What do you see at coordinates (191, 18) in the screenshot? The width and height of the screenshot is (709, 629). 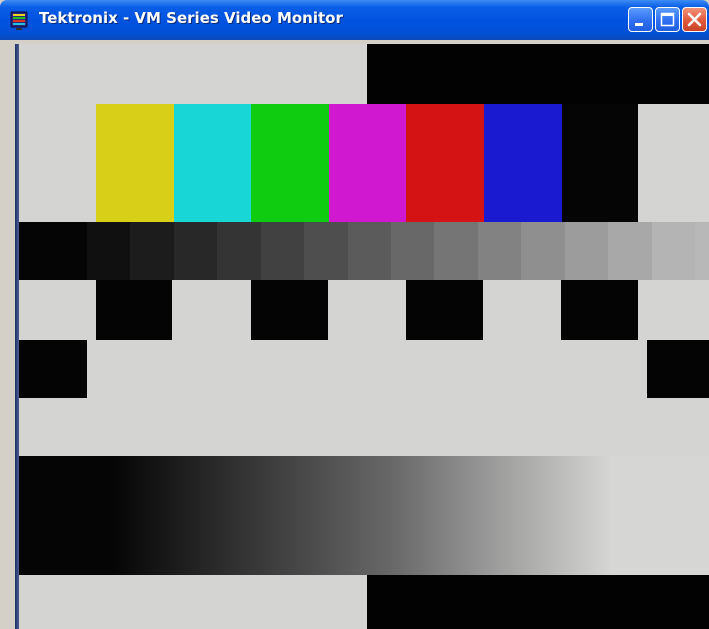 I see `window-title: Tektronix - VM Series Video Monitor` at bounding box center [191, 18].